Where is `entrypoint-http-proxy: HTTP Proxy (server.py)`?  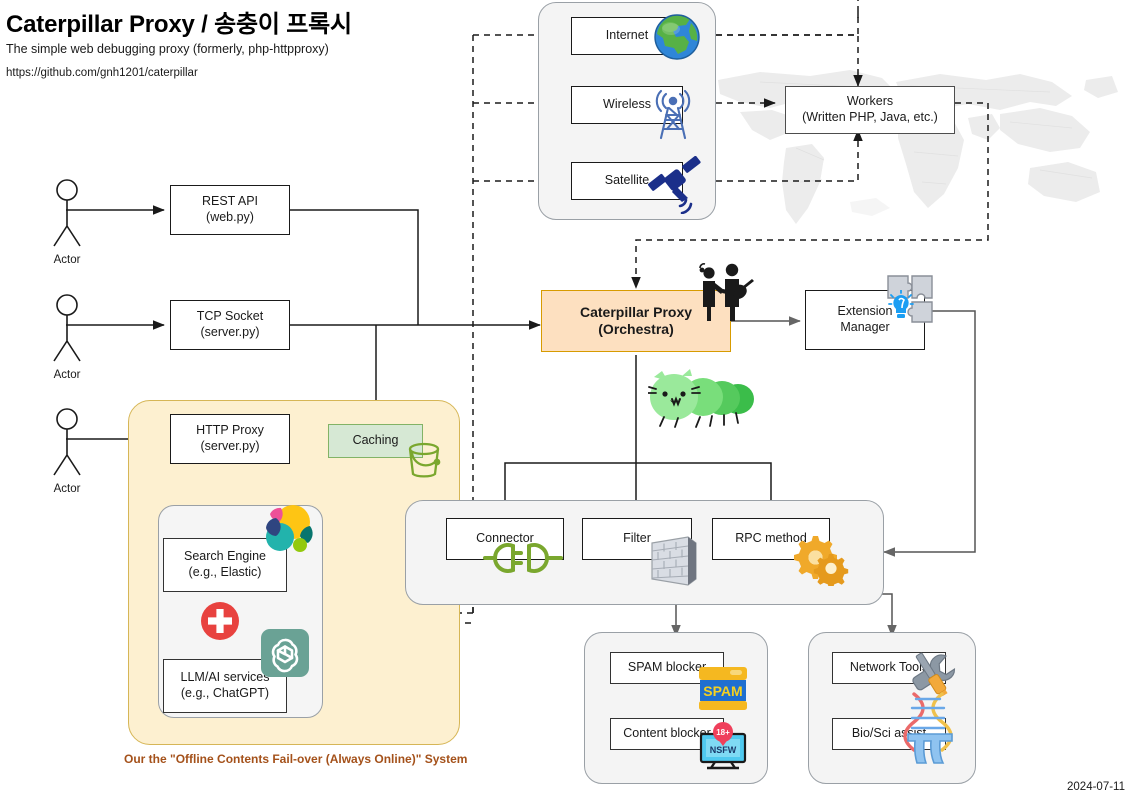
entrypoint-http-proxy: HTTP Proxy (server.py) is located at coordinates (230, 439).